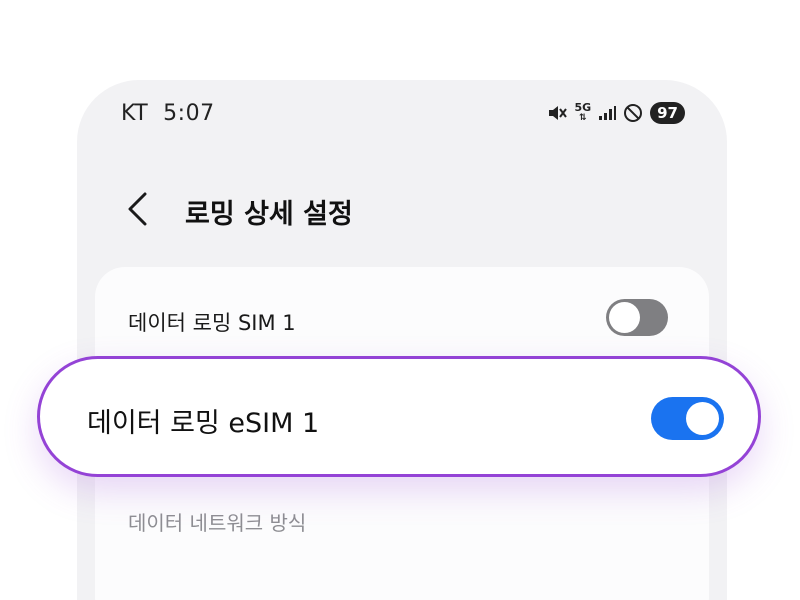 This screenshot has width=800, height=600. Describe the element at coordinates (217, 521) in the screenshot. I see `data-network-mode-label: 데이터 네트워크 방식` at that location.